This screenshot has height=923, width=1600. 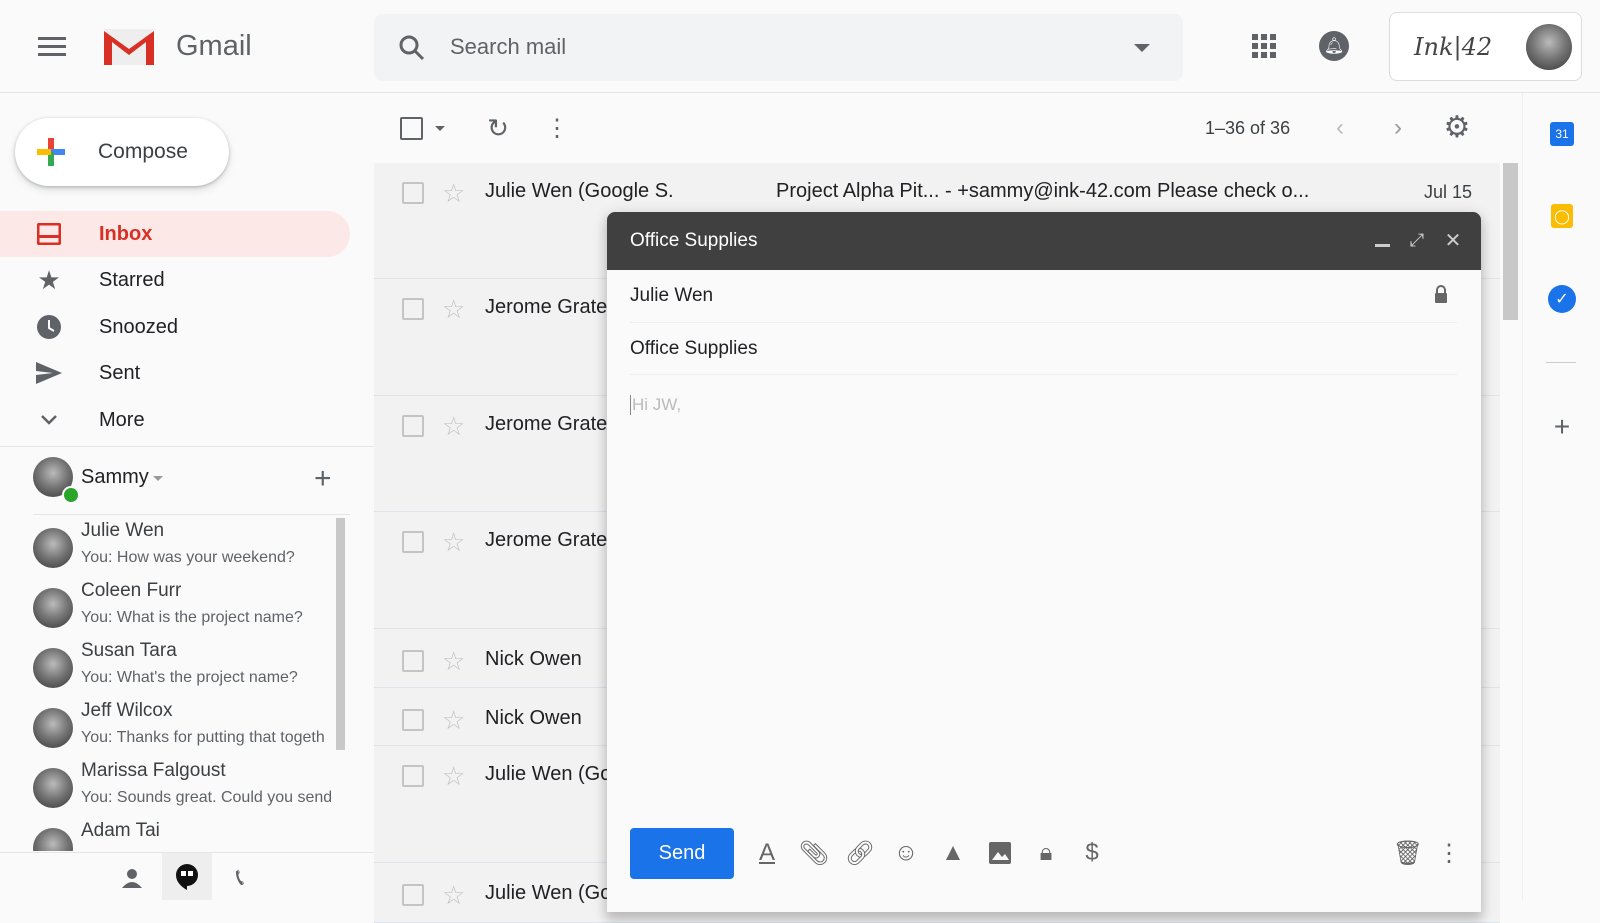 What do you see at coordinates (49, 327) in the screenshot?
I see `clock-icon` at bounding box center [49, 327].